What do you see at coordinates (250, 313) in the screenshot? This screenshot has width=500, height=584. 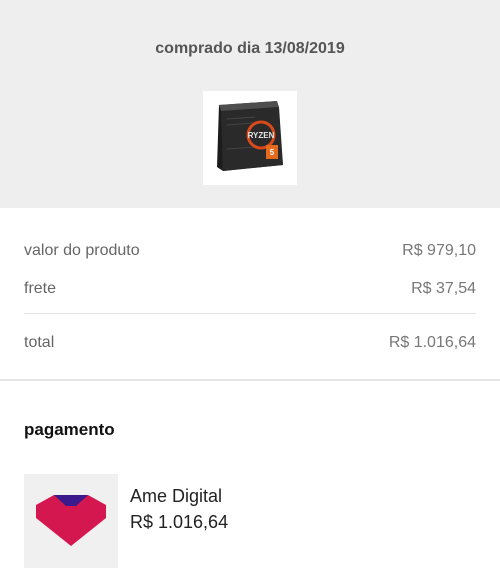 I see `summary-divider` at bounding box center [250, 313].